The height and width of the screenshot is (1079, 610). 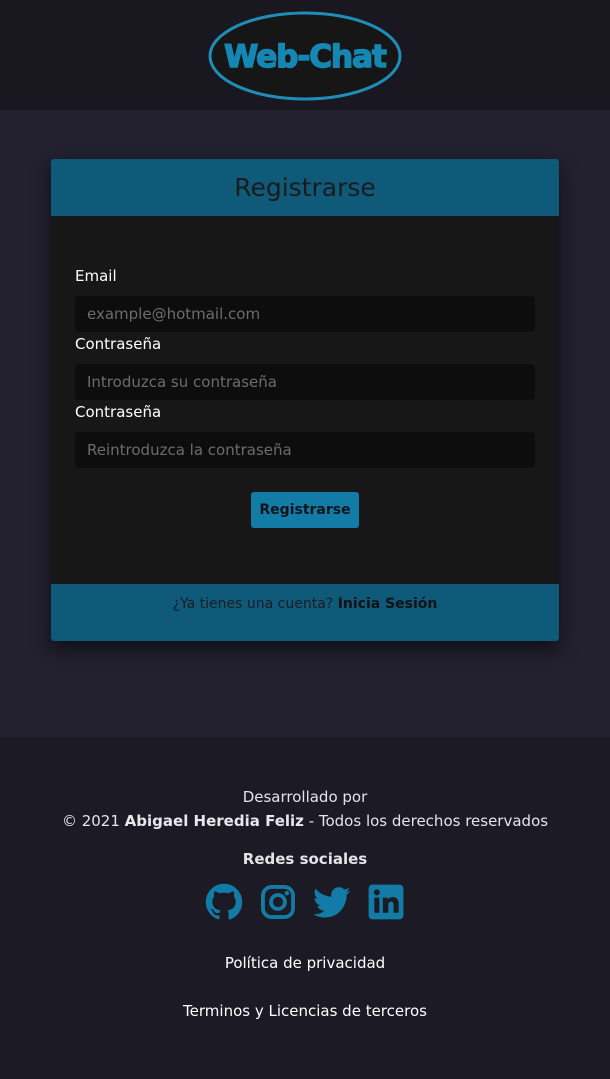 What do you see at coordinates (332, 902) in the screenshot?
I see `twitter-icon` at bounding box center [332, 902].